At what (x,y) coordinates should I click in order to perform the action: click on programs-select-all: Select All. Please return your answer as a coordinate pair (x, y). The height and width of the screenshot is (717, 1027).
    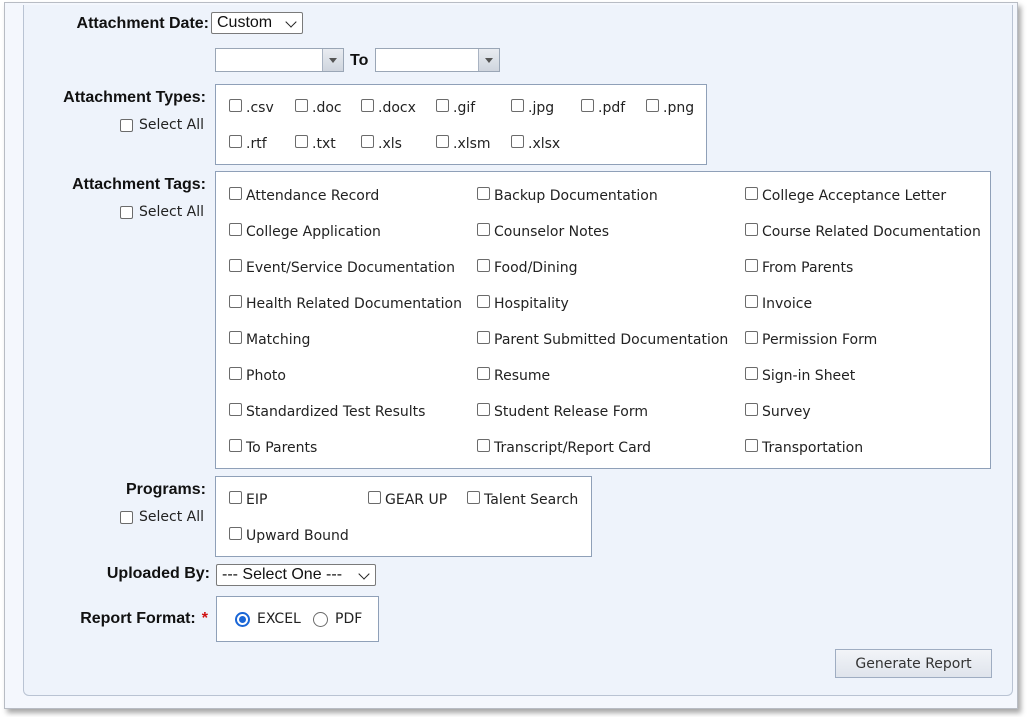
    Looking at the image, I should click on (162, 517).